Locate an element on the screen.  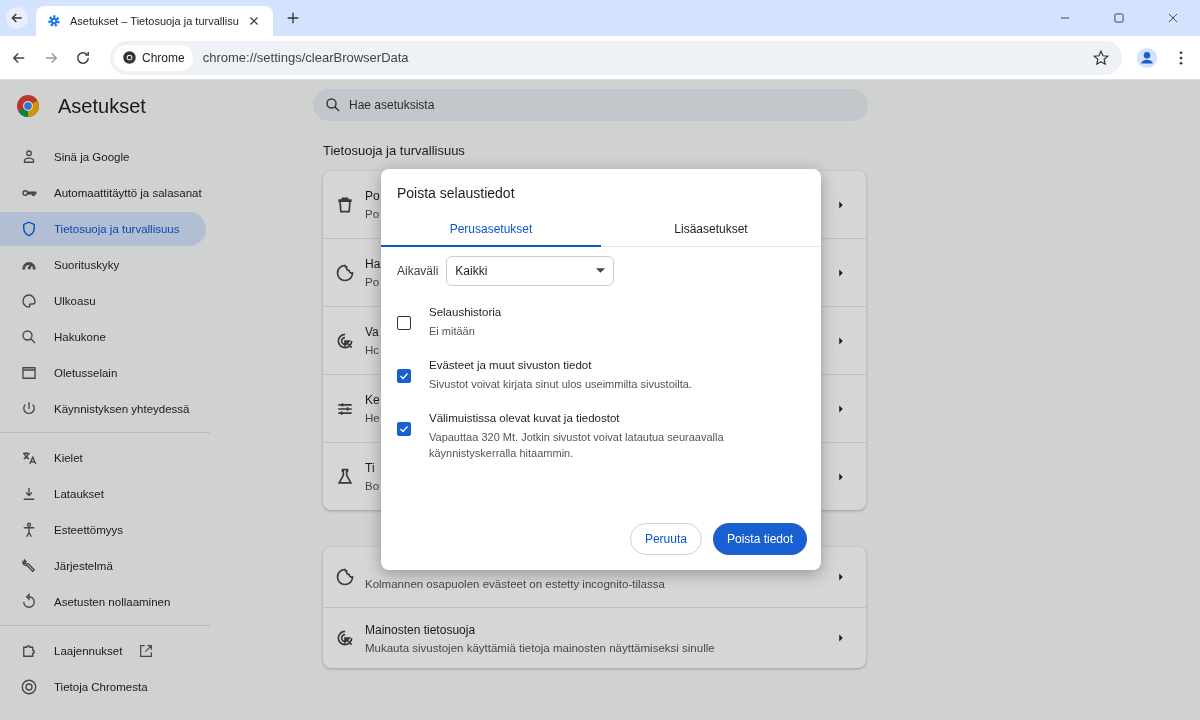
wrench-icon is located at coordinates (29, 566).